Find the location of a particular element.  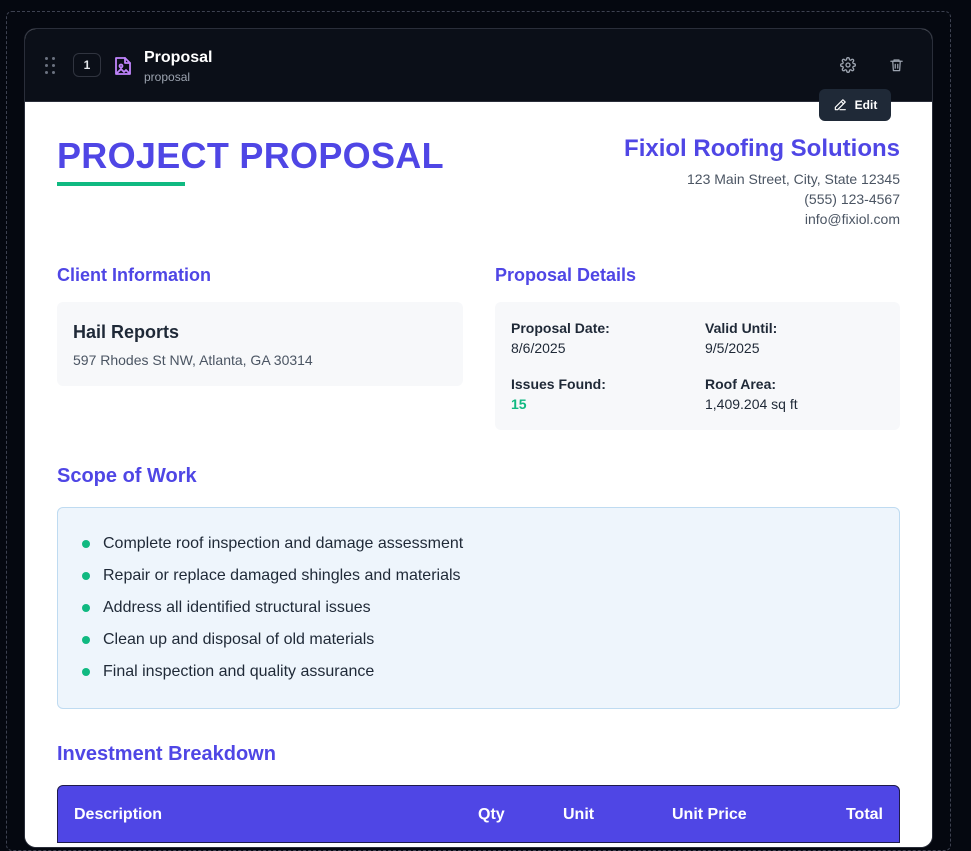

column-header-description: Description is located at coordinates (118, 814).